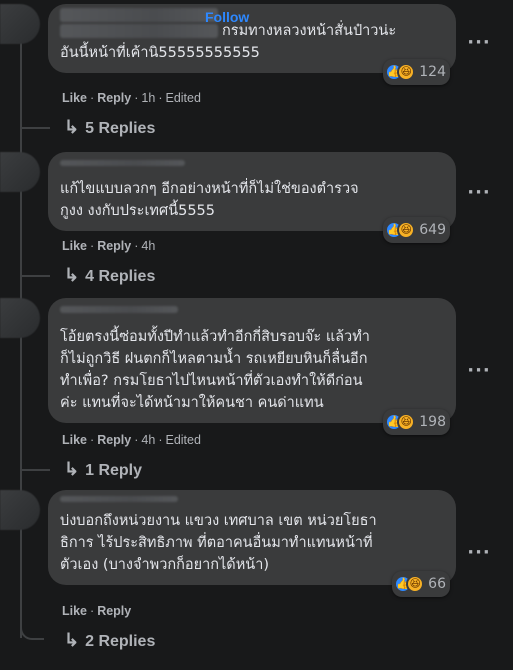 This screenshot has width=513, height=670. What do you see at coordinates (114, 470) in the screenshot?
I see `replies-label: 1 Reply` at bounding box center [114, 470].